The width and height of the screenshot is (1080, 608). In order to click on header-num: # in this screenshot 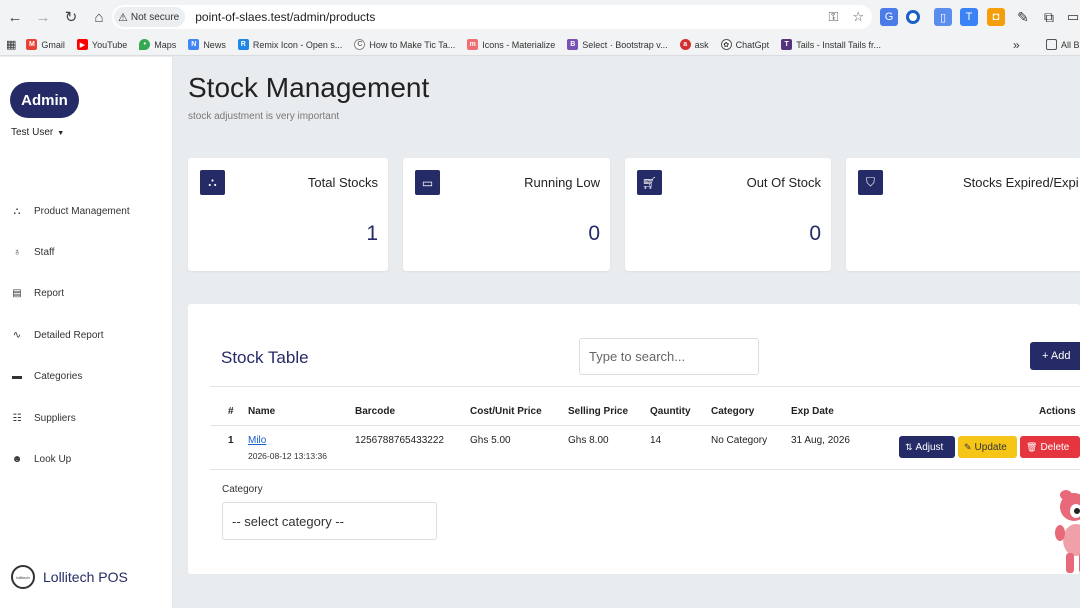, I will do `click(231, 411)`.